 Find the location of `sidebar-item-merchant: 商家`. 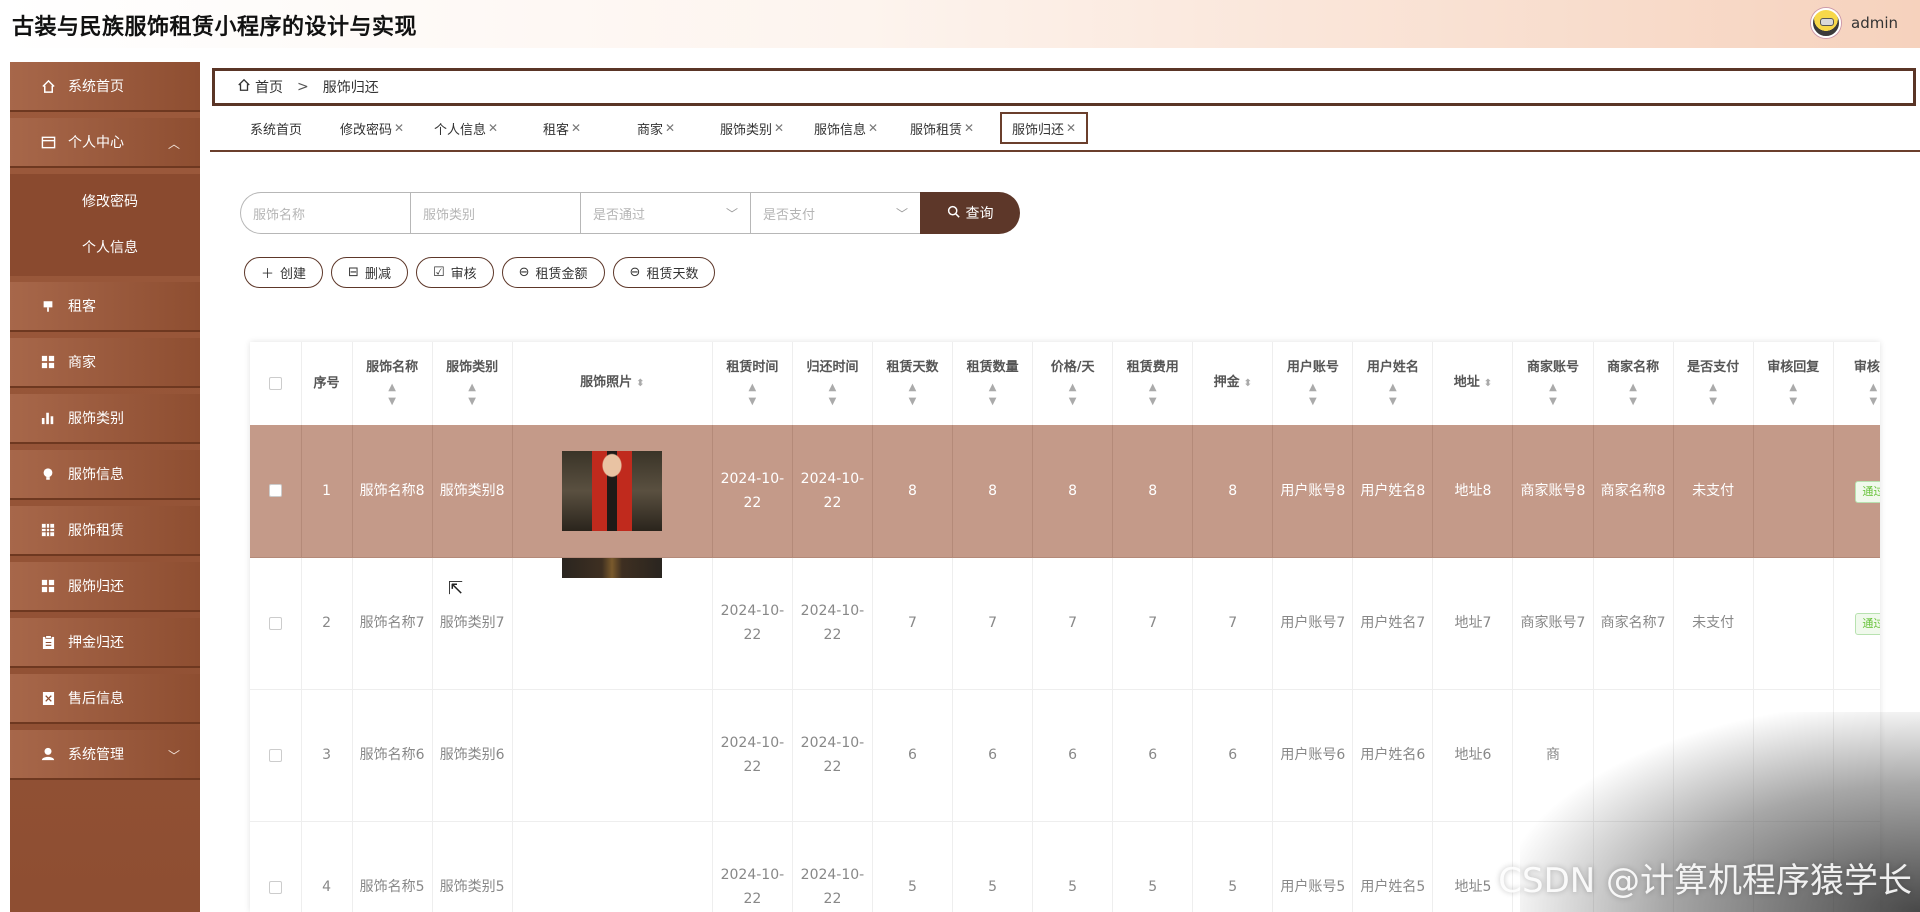

sidebar-item-merchant: 商家 is located at coordinates (105, 363).